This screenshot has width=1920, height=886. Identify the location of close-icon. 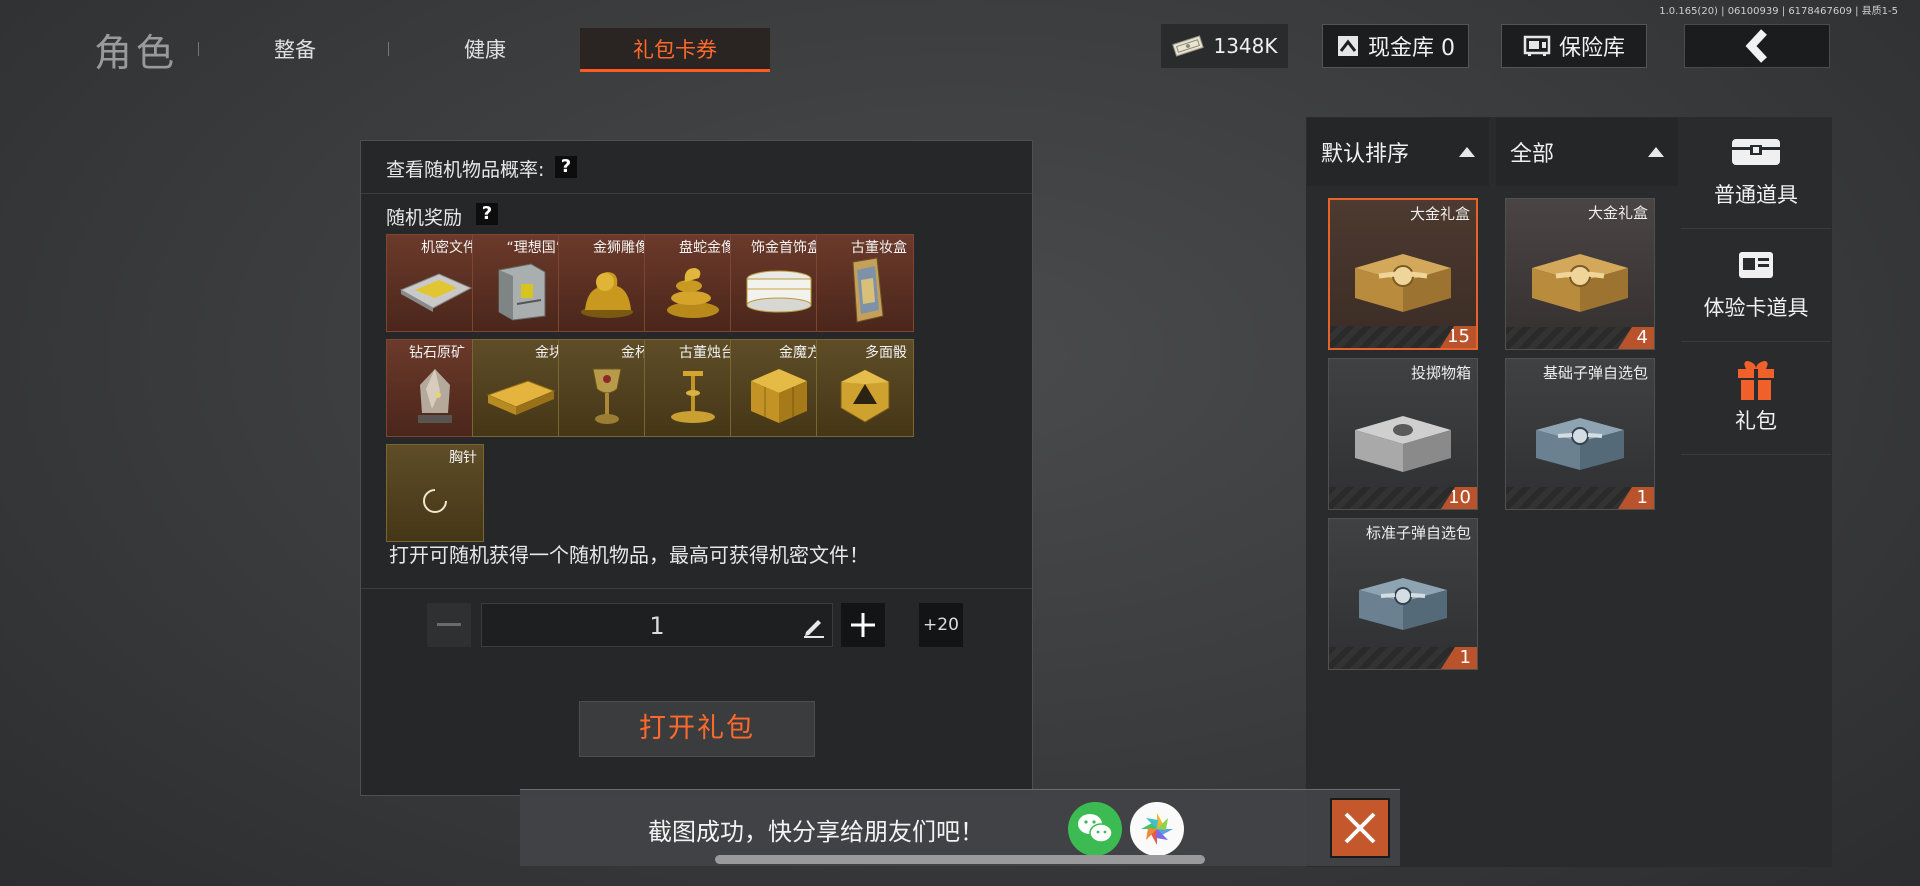
(1360, 828).